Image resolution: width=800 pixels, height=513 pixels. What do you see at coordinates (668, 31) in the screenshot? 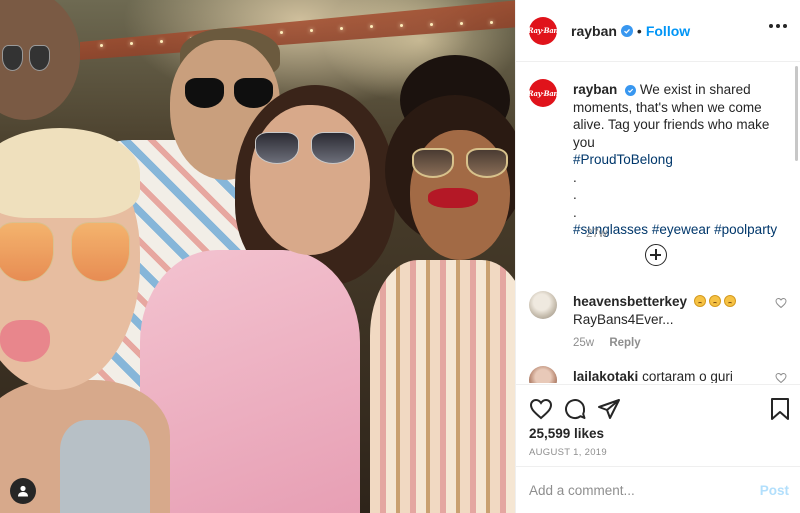
I see `follow-button: Follow` at bounding box center [668, 31].